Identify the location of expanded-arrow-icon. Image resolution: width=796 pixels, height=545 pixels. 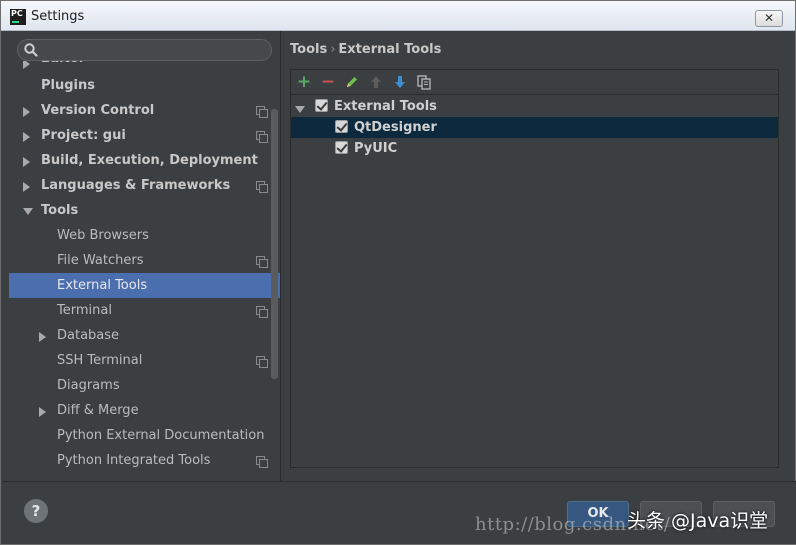
(28, 211).